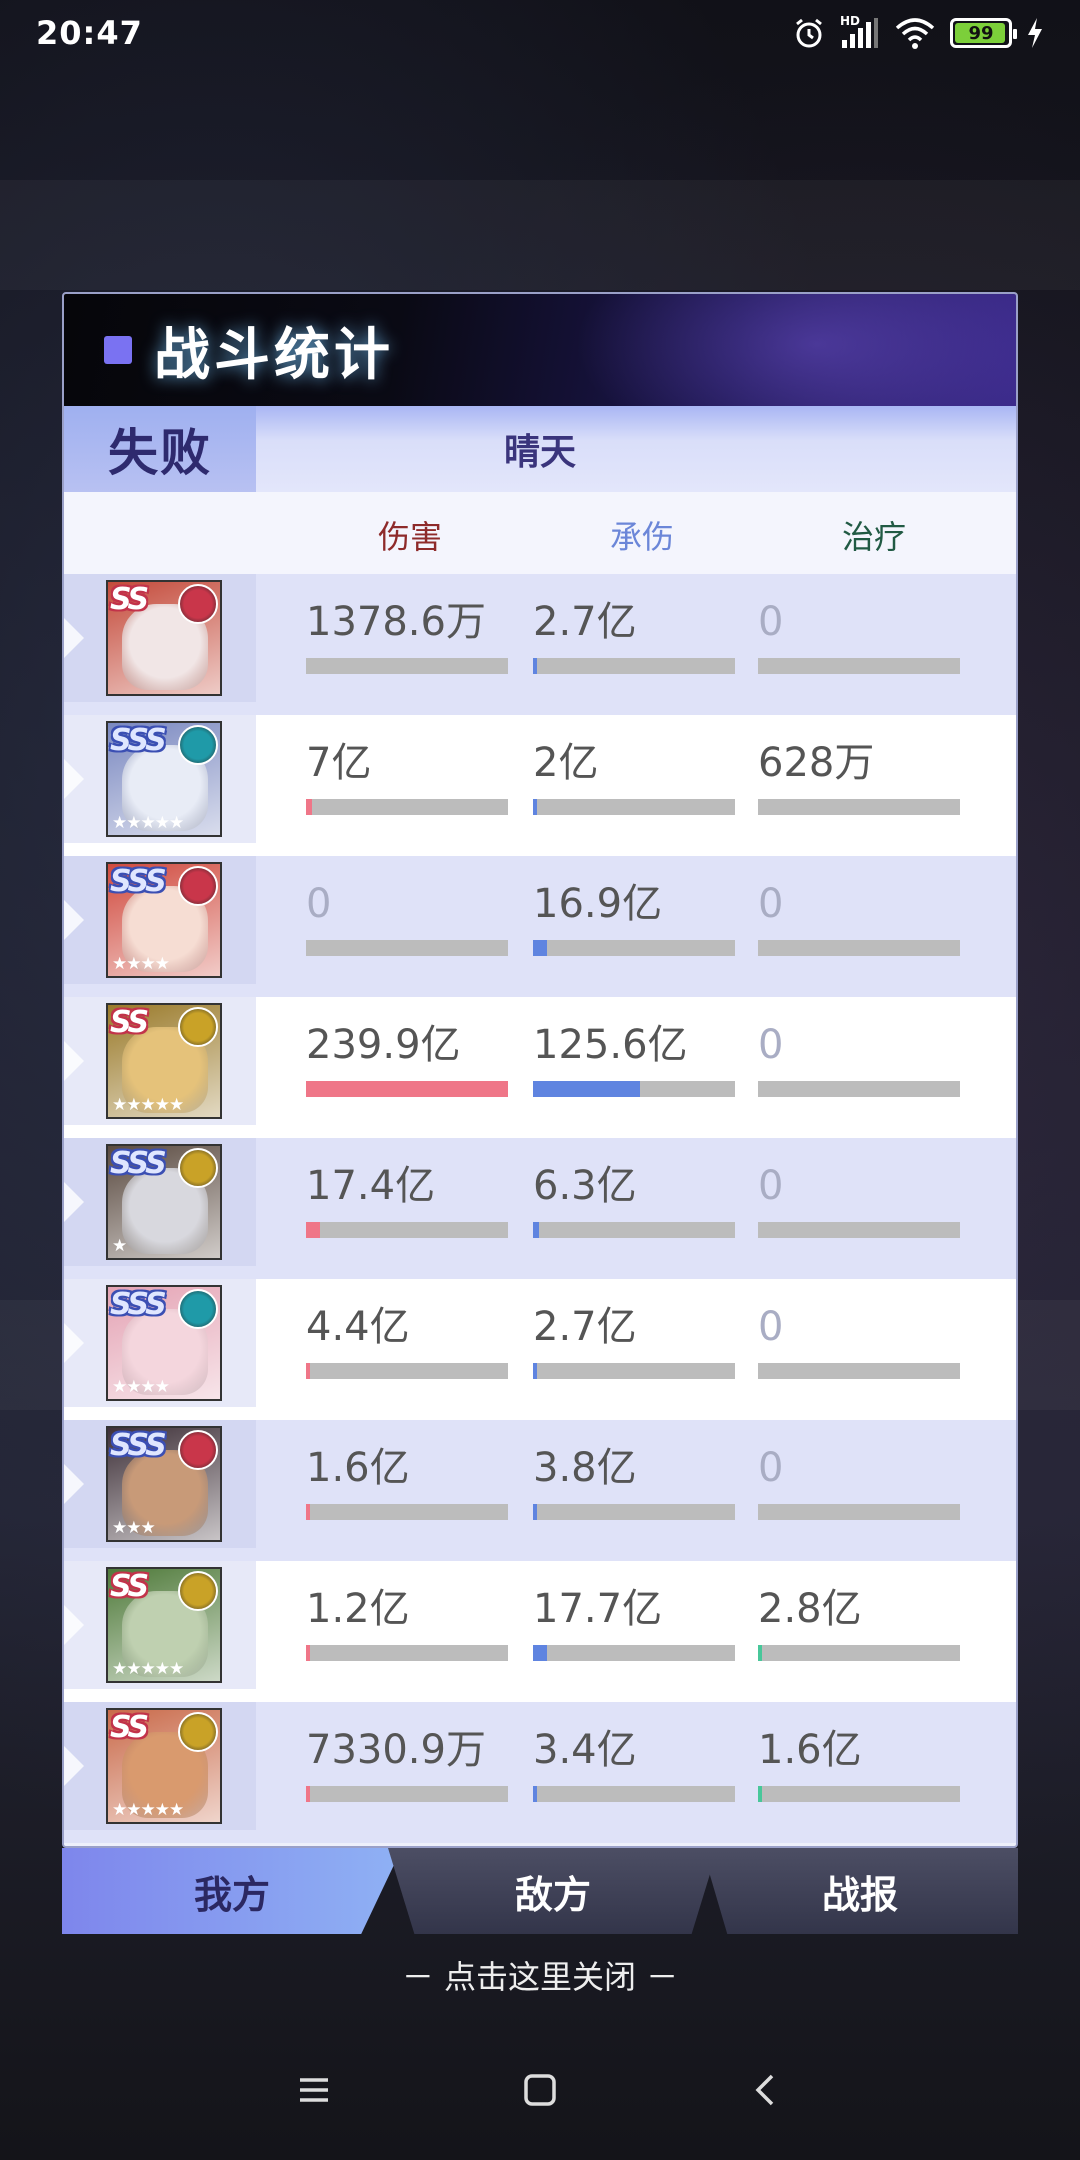 This screenshot has width=1080, height=2160. What do you see at coordinates (566, 763) in the screenshot?
I see `tank-value: 2亿` at bounding box center [566, 763].